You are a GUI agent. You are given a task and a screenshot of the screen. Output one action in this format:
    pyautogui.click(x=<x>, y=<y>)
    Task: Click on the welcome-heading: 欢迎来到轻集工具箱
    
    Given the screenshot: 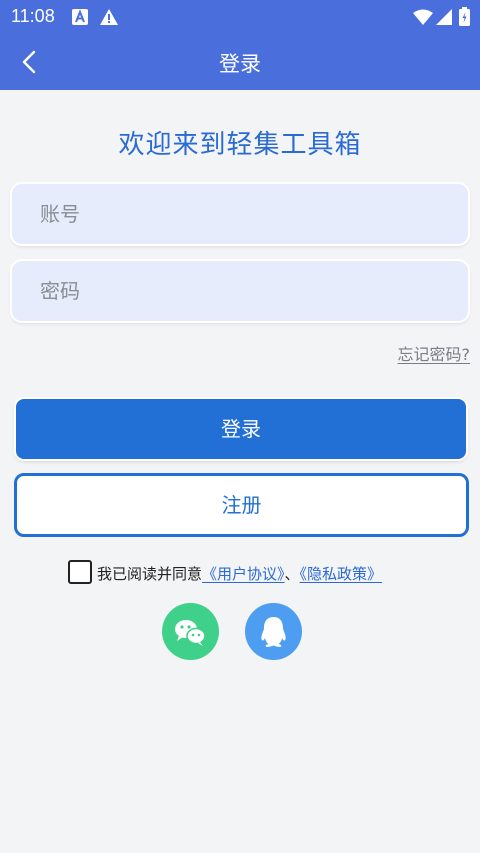 What is the action you would take?
    pyautogui.click(x=240, y=145)
    